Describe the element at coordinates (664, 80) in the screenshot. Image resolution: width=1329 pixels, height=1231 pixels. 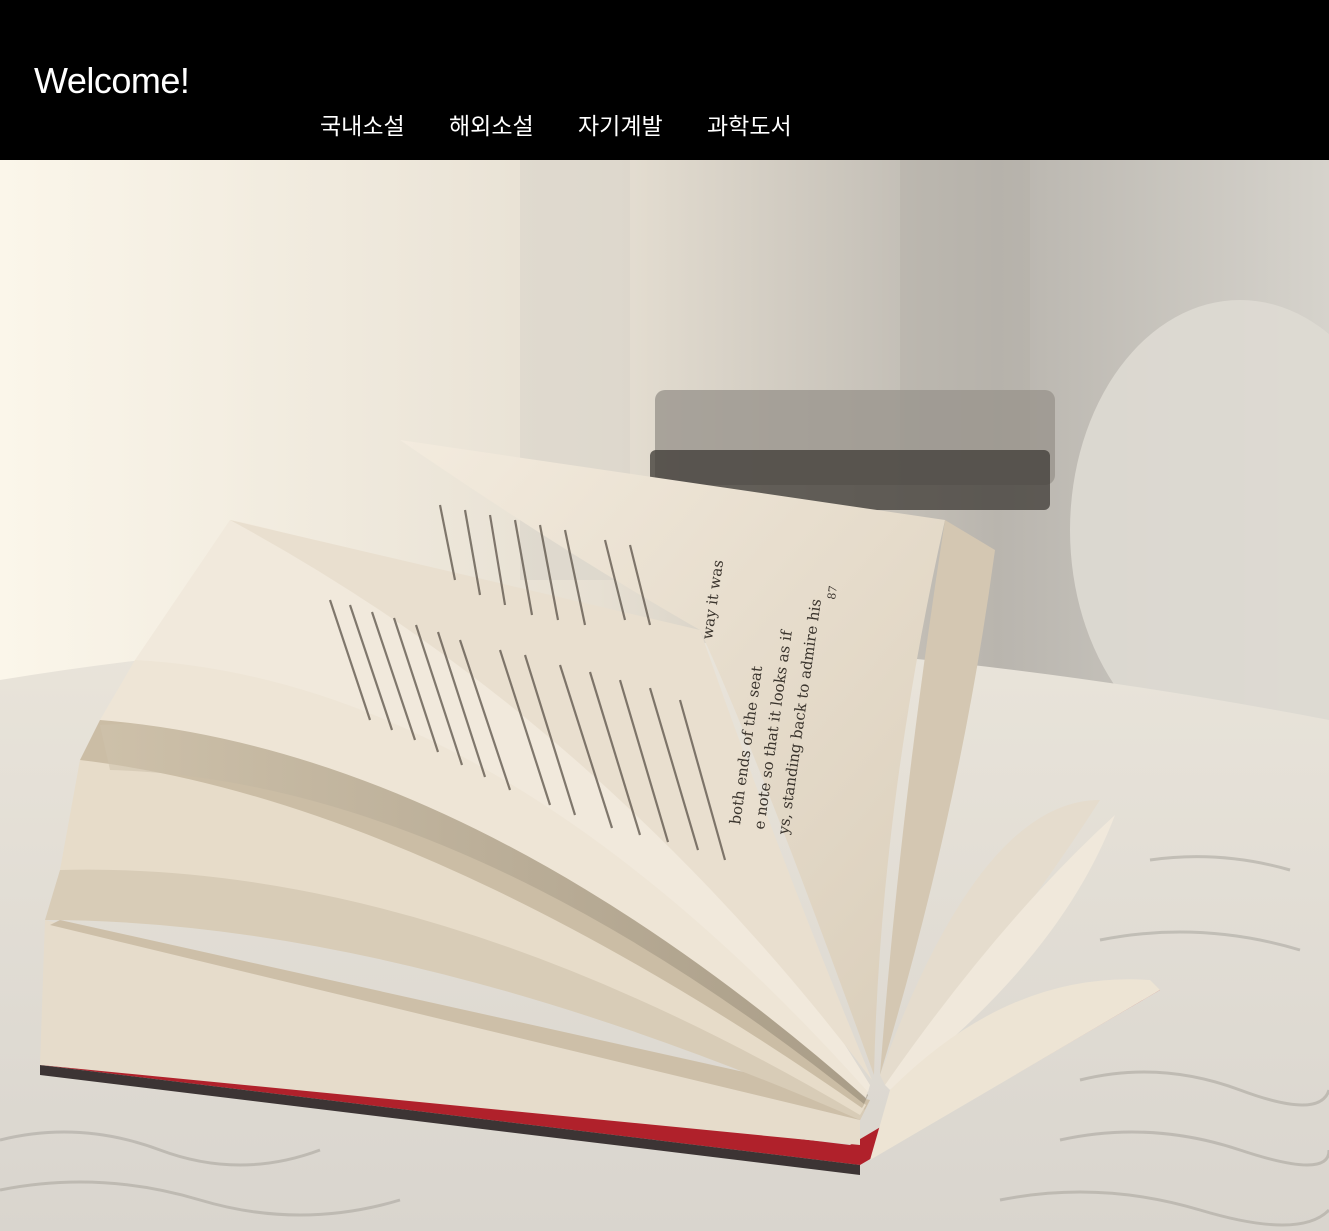
I see `top-header: Welcome! 국내소설 해외소설 자기계발 과학도서` at that location.